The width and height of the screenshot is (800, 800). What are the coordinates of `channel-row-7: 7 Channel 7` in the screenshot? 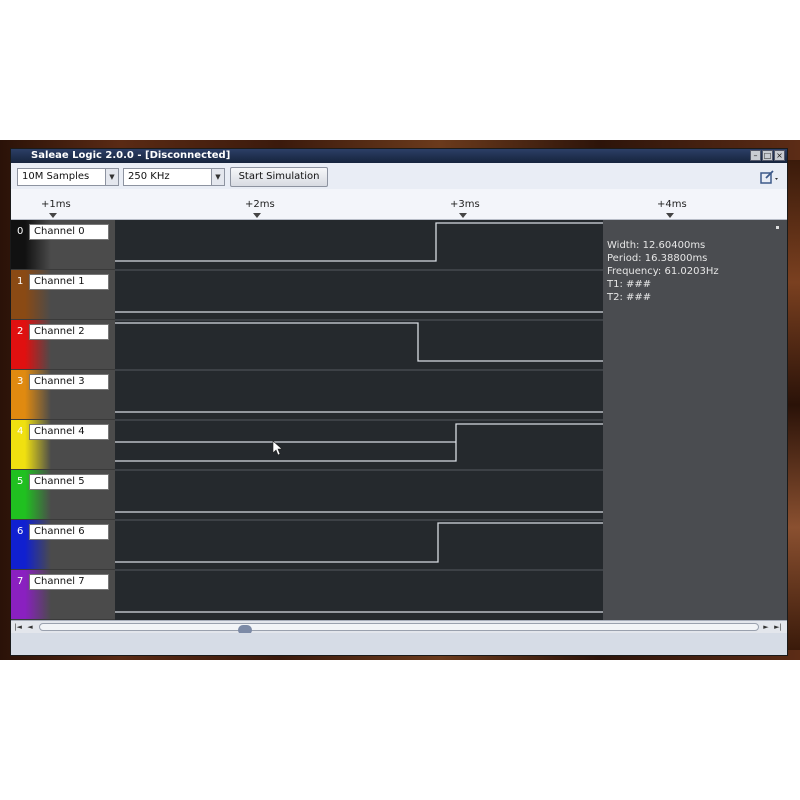 It's located at (63, 595).